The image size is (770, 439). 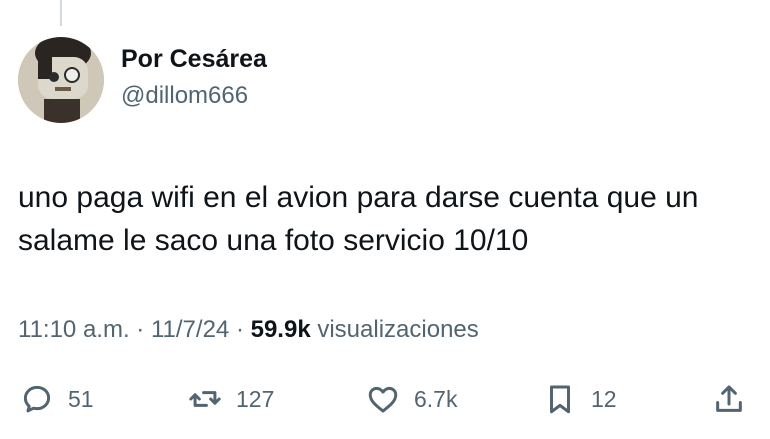 I want to click on bookmark-icon, so click(x=560, y=399).